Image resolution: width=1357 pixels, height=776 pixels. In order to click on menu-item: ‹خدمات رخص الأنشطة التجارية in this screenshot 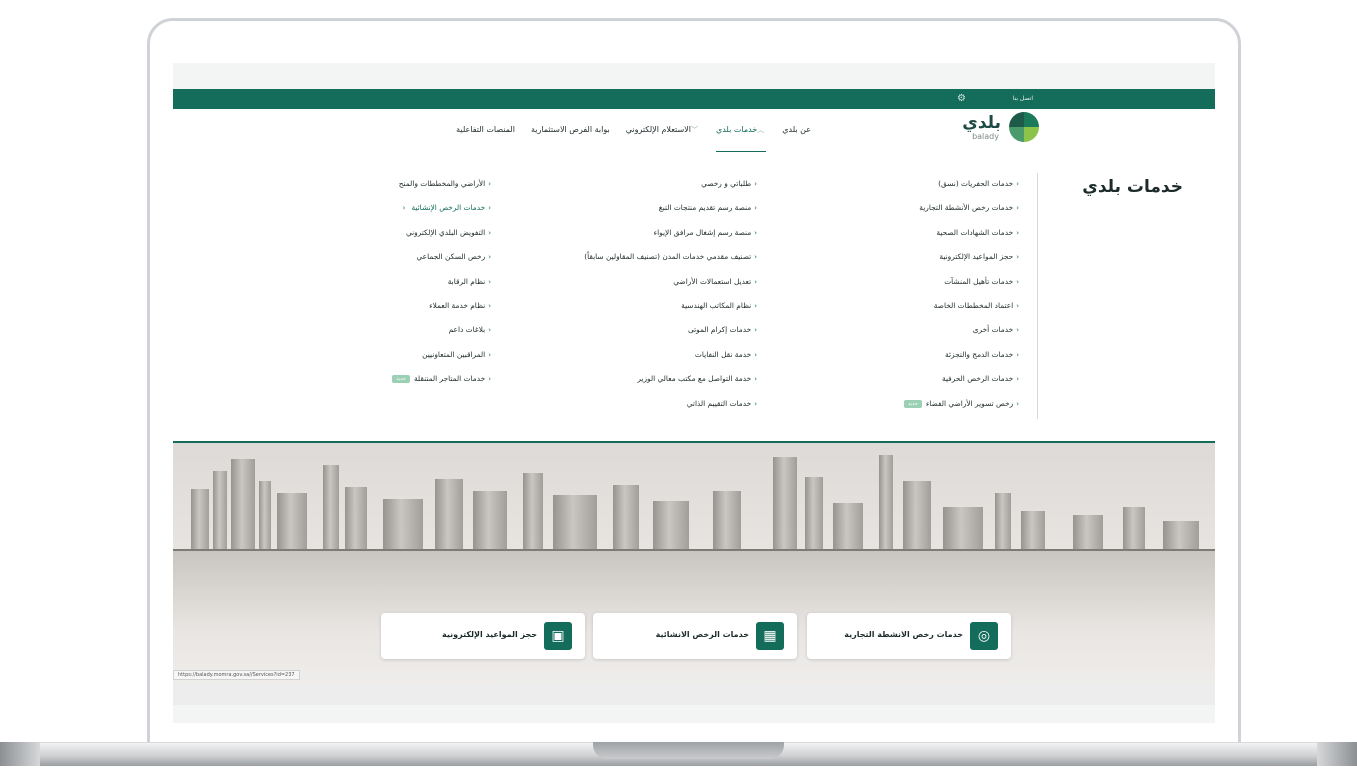, I will do `click(904, 215)`.